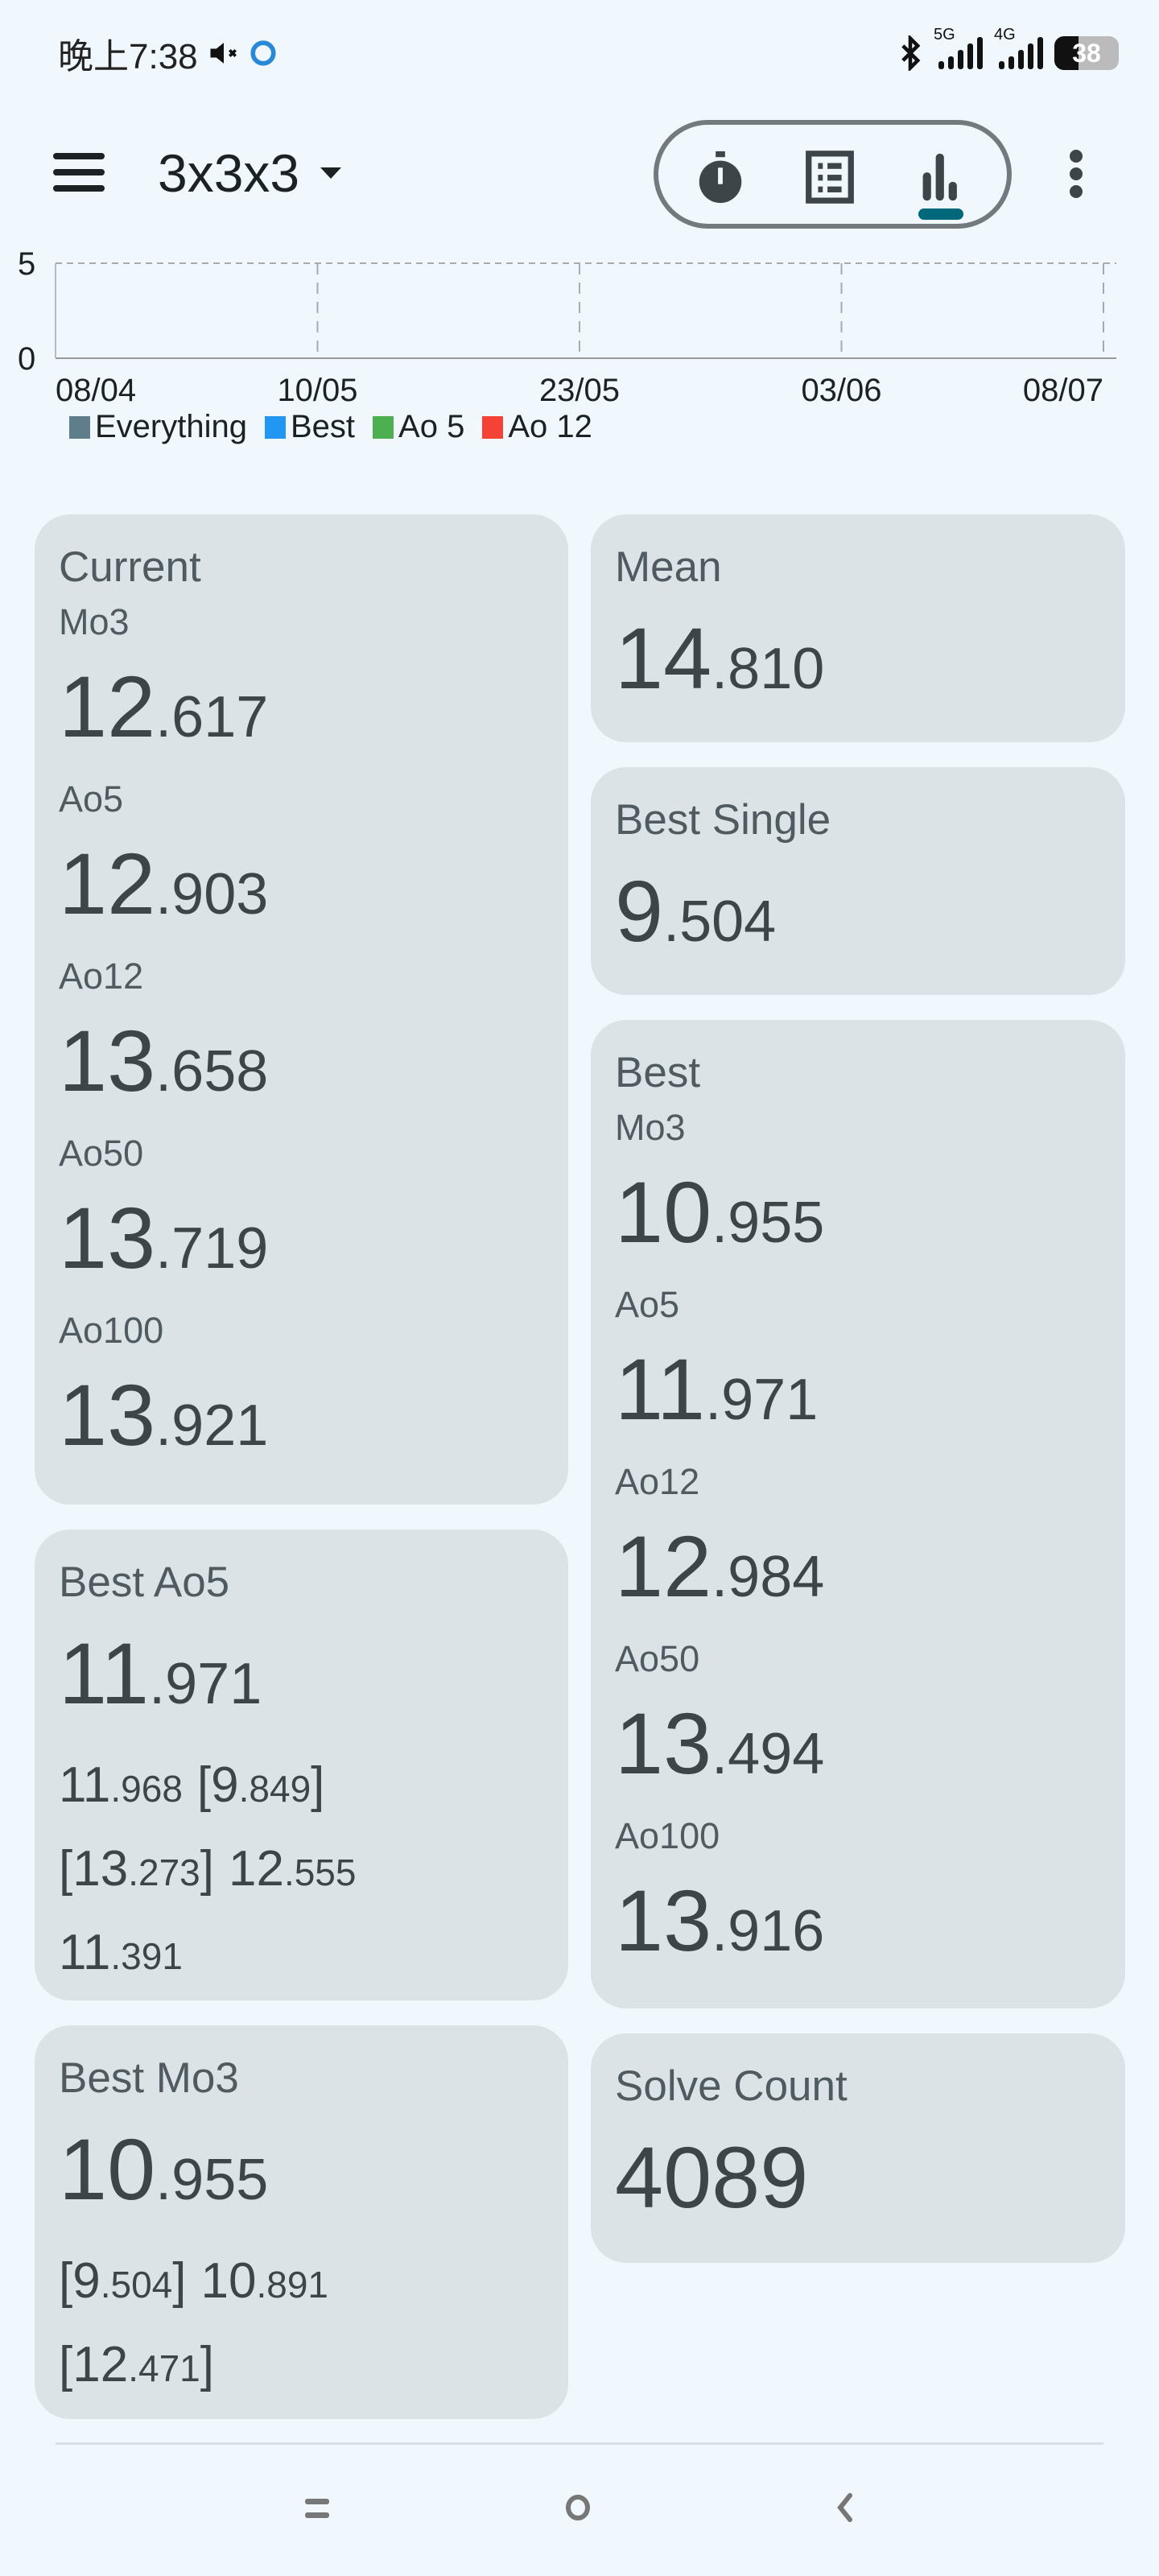  What do you see at coordinates (122, 2281) in the screenshot?
I see `solve-time: [9.504]` at bounding box center [122, 2281].